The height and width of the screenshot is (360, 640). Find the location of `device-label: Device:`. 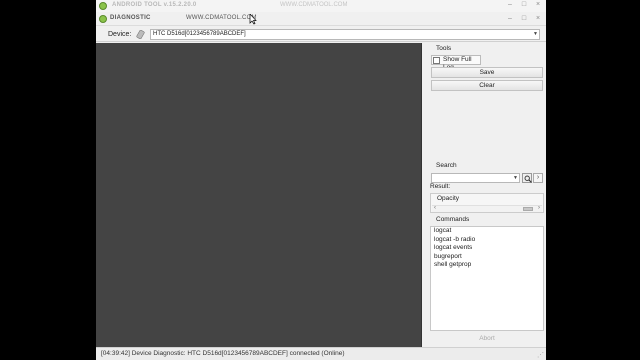

device-label: Device: is located at coordinates (120, 34).